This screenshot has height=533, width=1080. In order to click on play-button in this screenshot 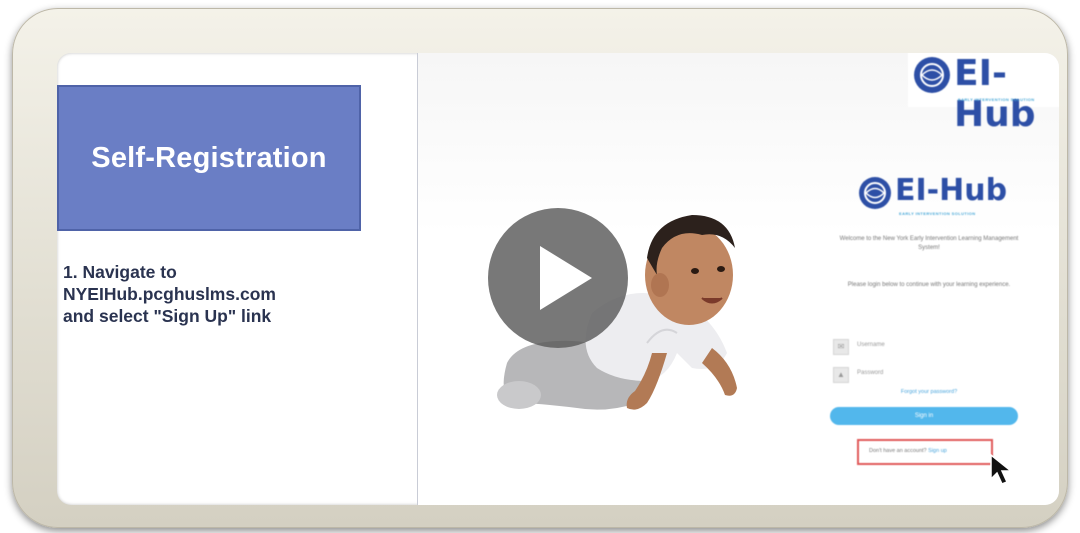, I will do `click(558, 278)`.